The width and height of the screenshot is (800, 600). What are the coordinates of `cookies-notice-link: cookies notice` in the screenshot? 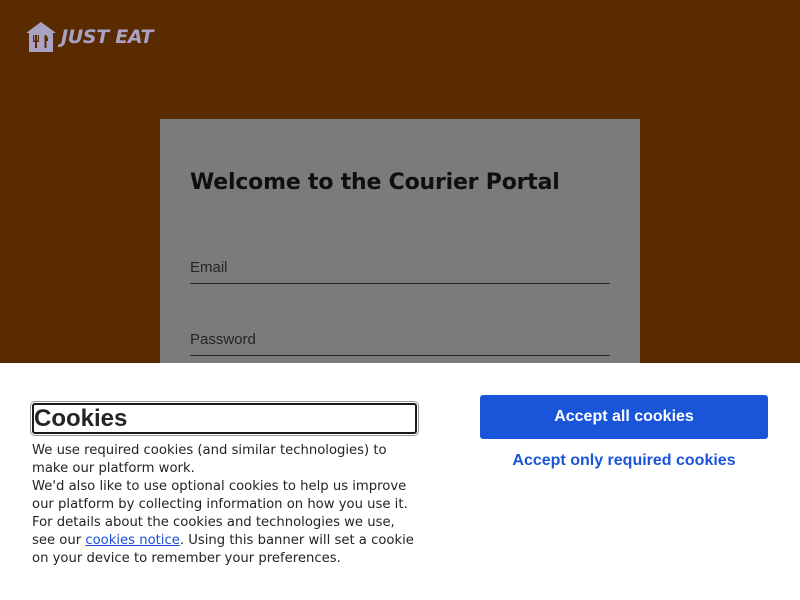 It's located at (132, 540).